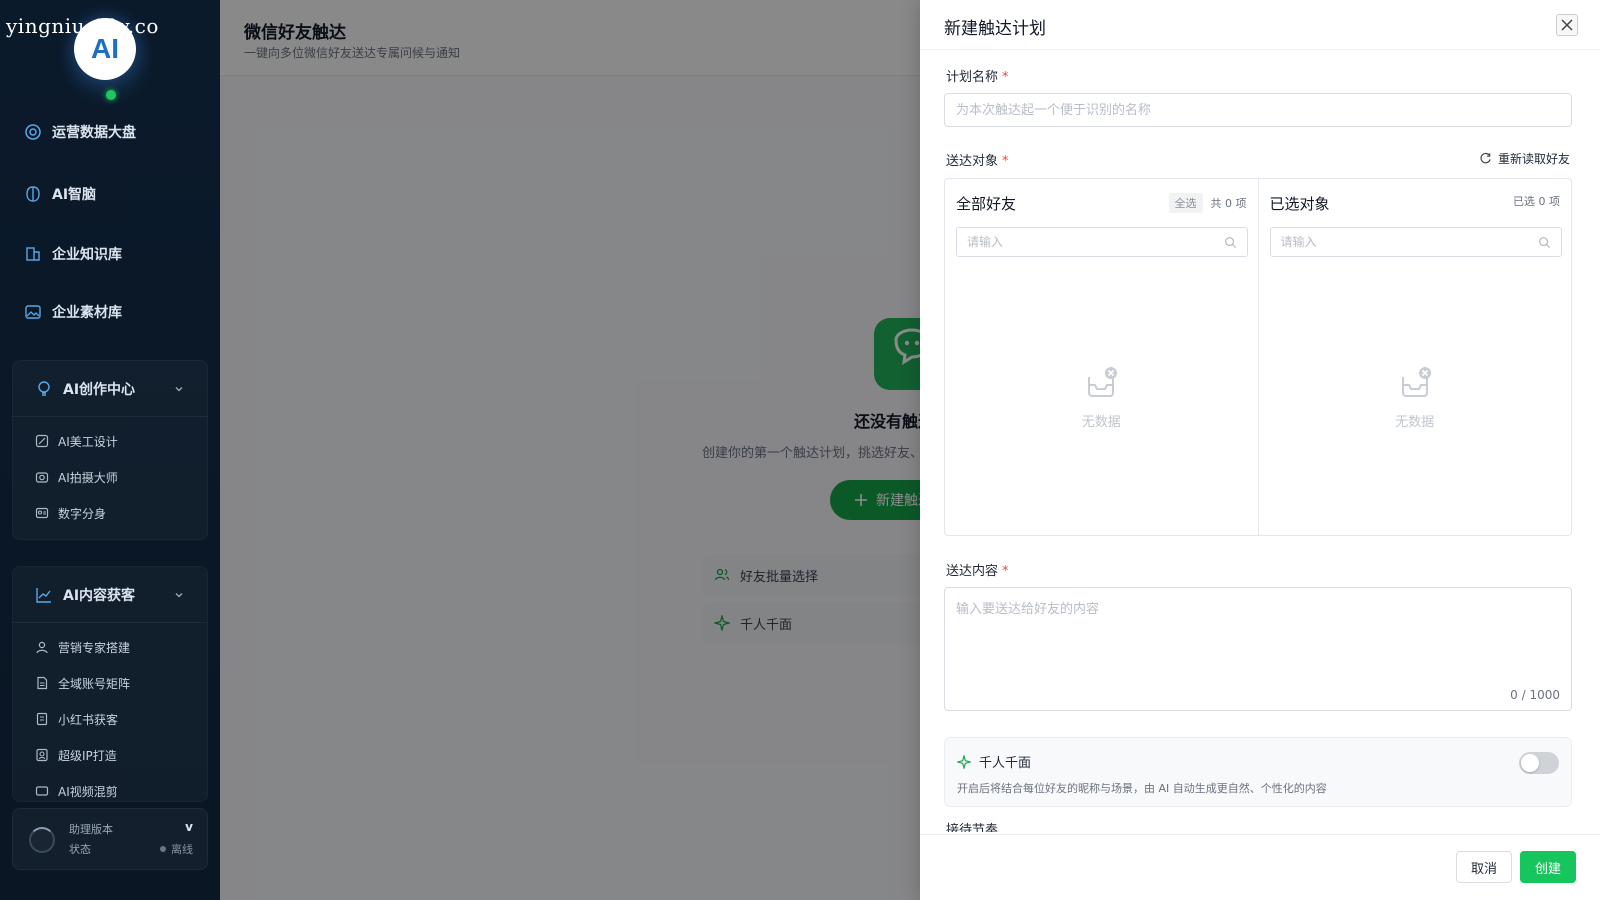  What do you see at coordinates (972, 827) in the screenshot?
I see `rhythm-label: 接待节奏` at bounding box center [972, 827].